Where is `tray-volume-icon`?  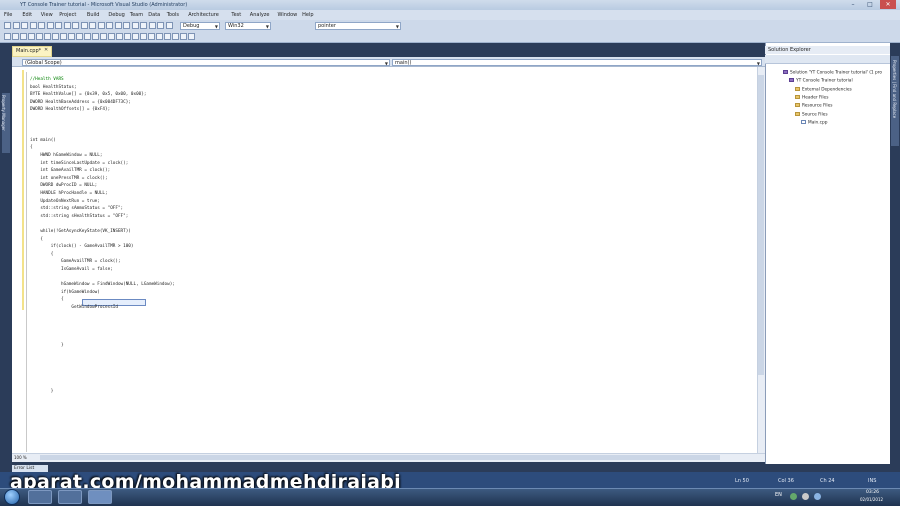 tray-volume-icon is located at coordinates (817, 496).